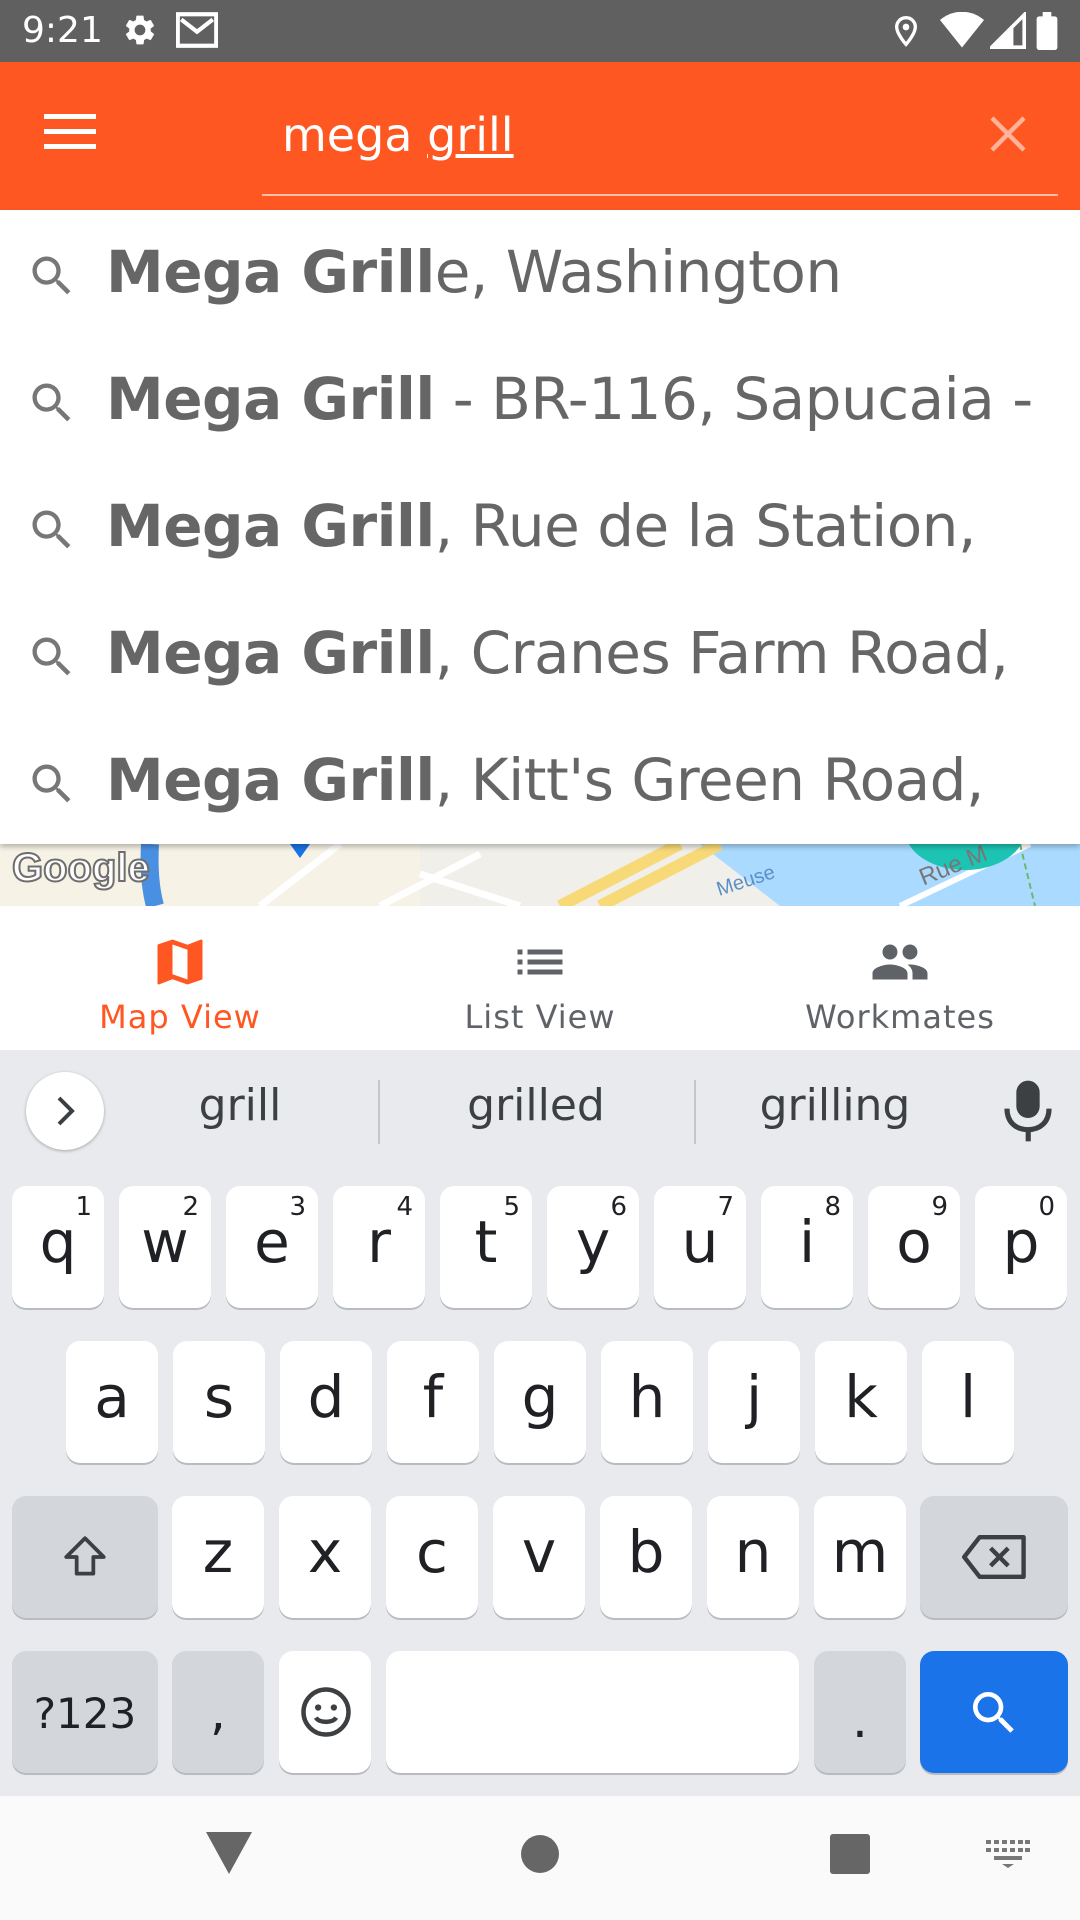 This screenshot has height=1920, width=1080. I want to click on key-char: j, so click(754, 1397).